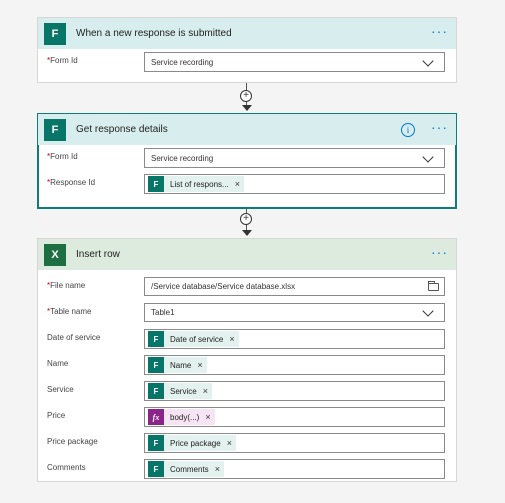  Describe the element at coordinates (71, 182) in the screenshot. I see `field-label: *Response Id` at that location.